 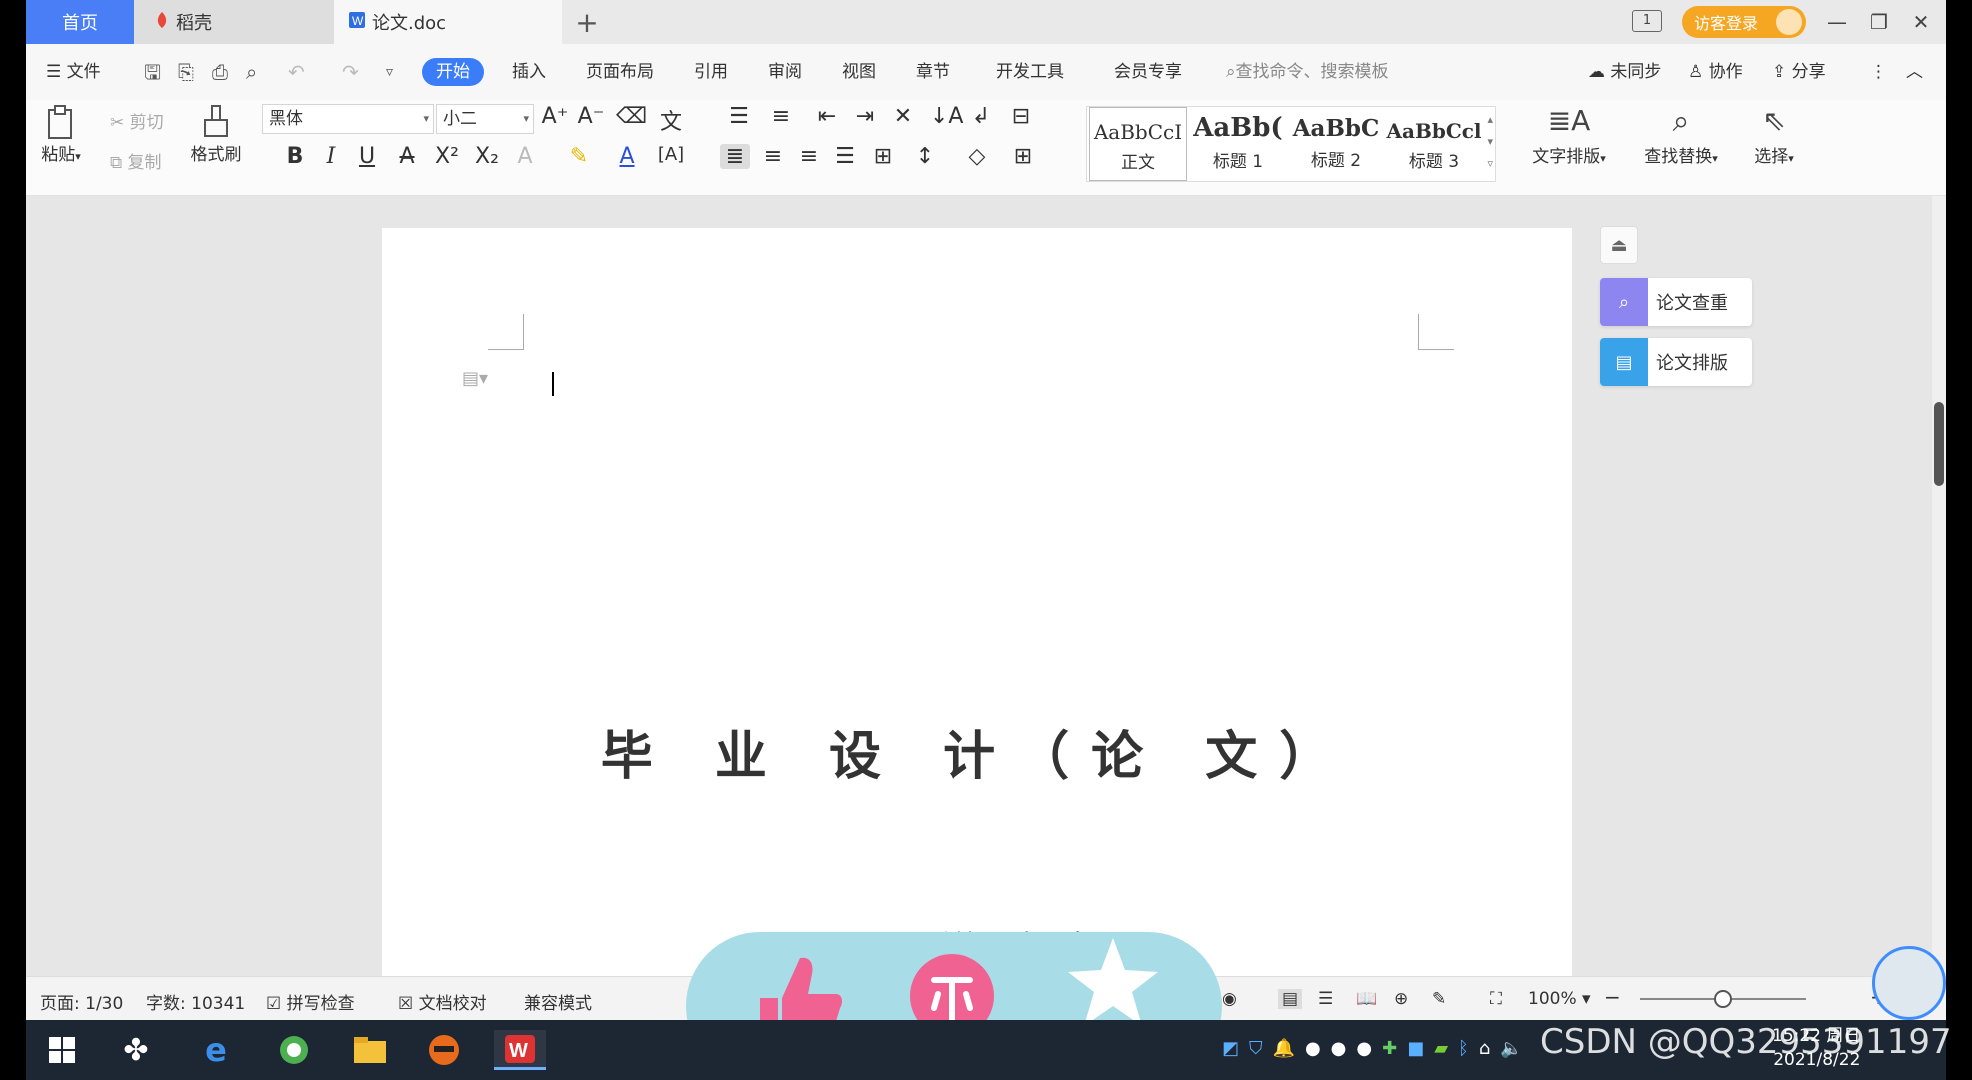 What do you see at coordinates (735, 156) in the screenshot?
I see `align-left-icon: ≣` at bounding box center [735, 156].